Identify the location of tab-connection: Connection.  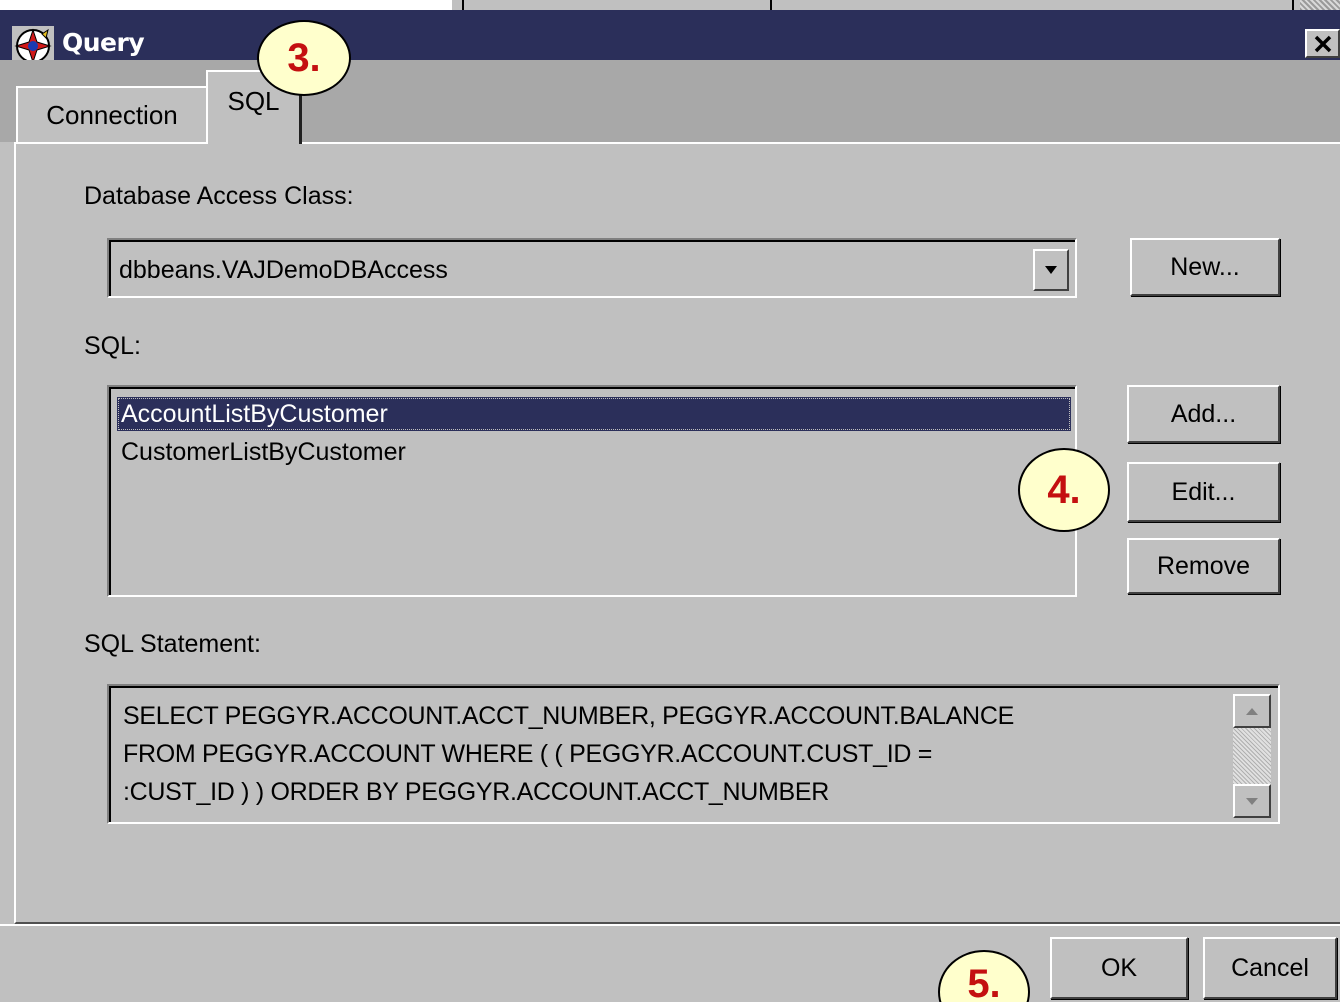
(112, 114).